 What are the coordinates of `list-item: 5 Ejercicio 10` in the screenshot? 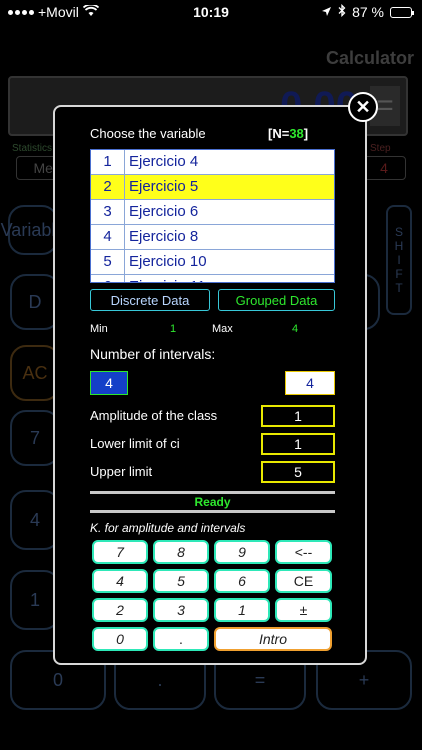 It's located at (212, 262).